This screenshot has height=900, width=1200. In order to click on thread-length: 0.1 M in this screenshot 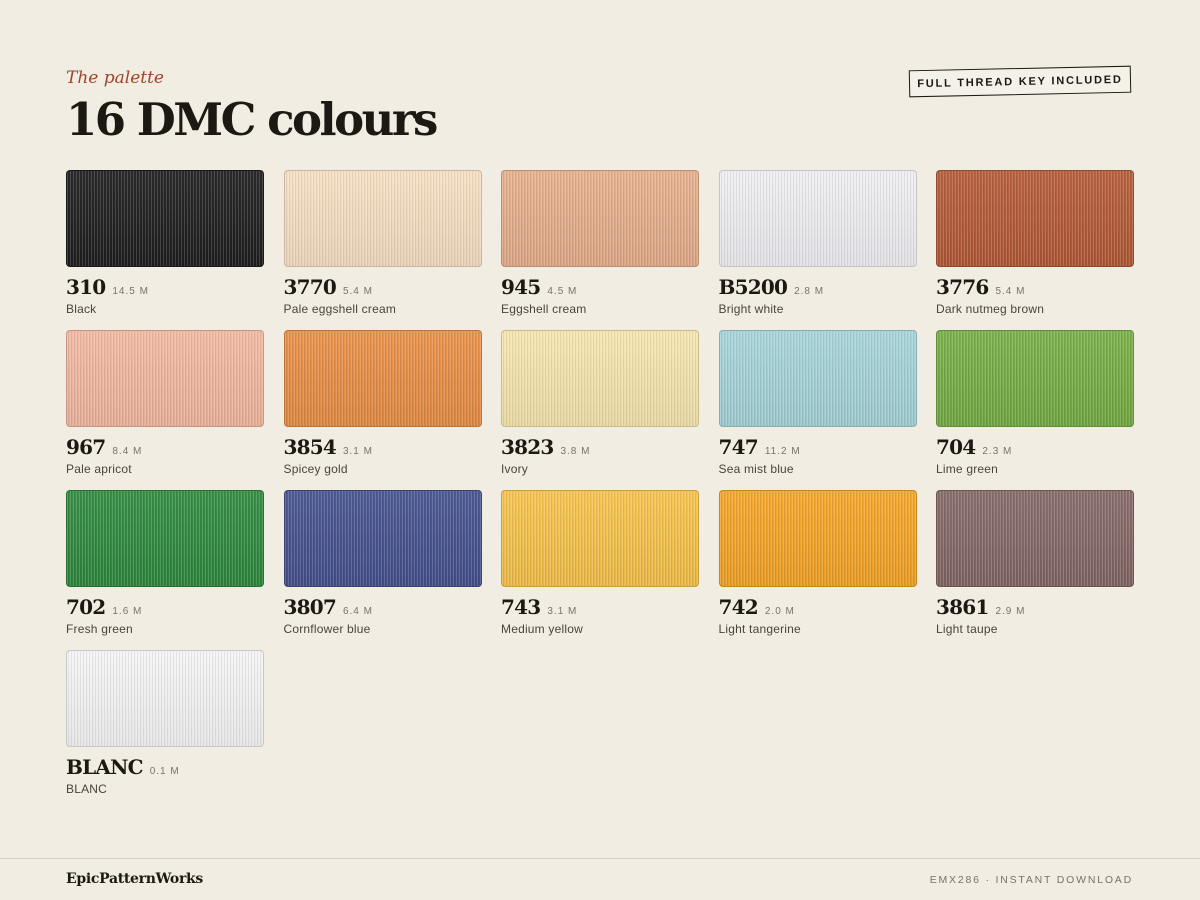, I will do `click(164, 771)`.